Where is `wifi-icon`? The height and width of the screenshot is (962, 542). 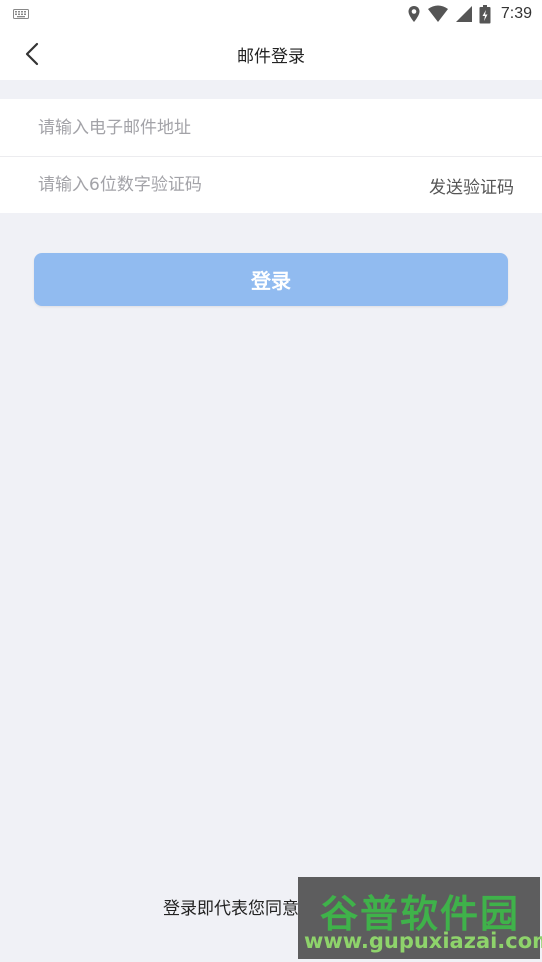 wifi-icon is located at coordinates (437, 13).